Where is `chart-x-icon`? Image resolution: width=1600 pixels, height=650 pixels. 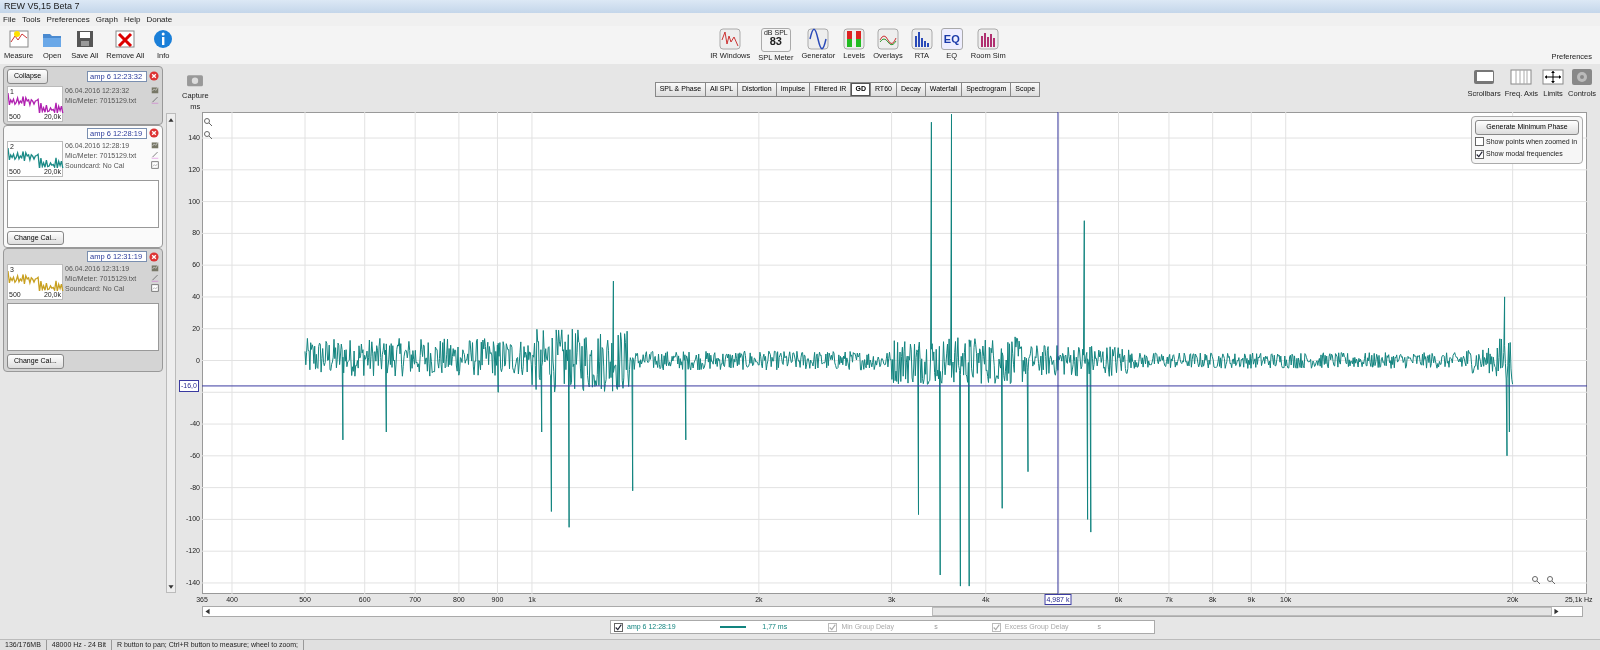 chart-x-icon is located at coordinates (125, 39).